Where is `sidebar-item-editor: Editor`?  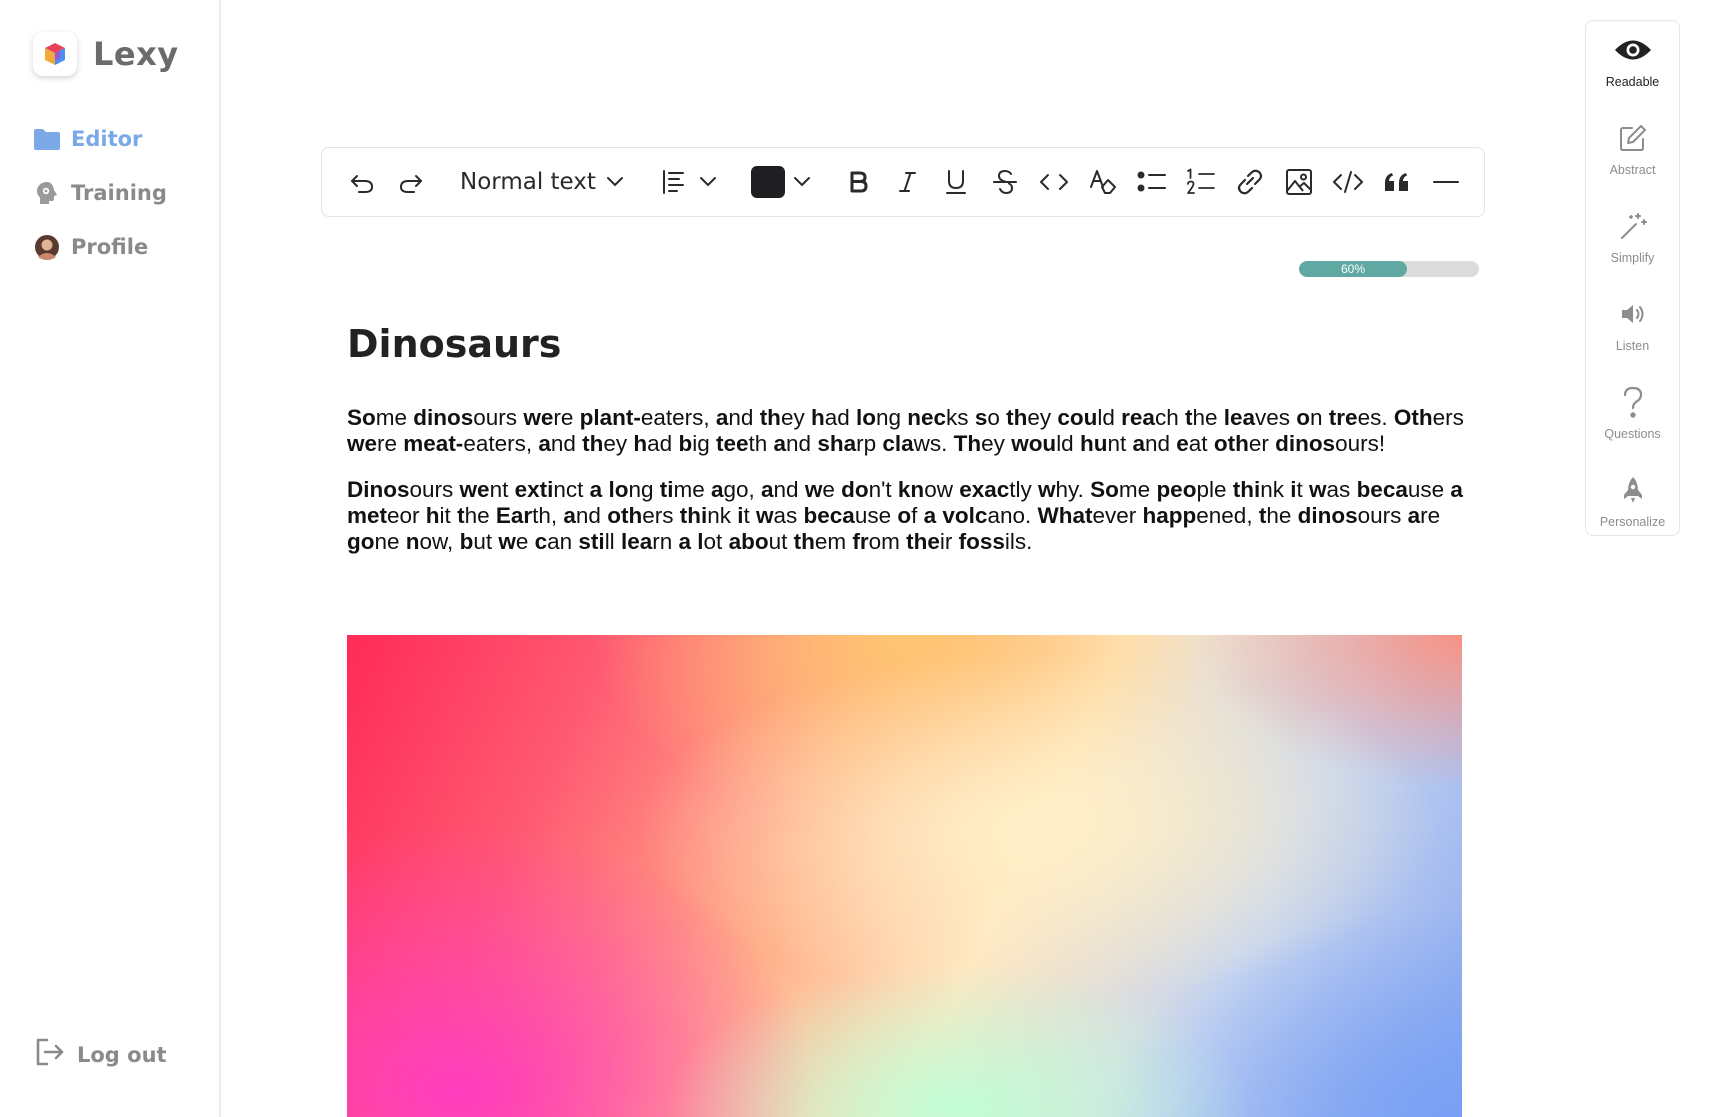
sidebar-item-editor: Editor is located at coordinates (100, 139).